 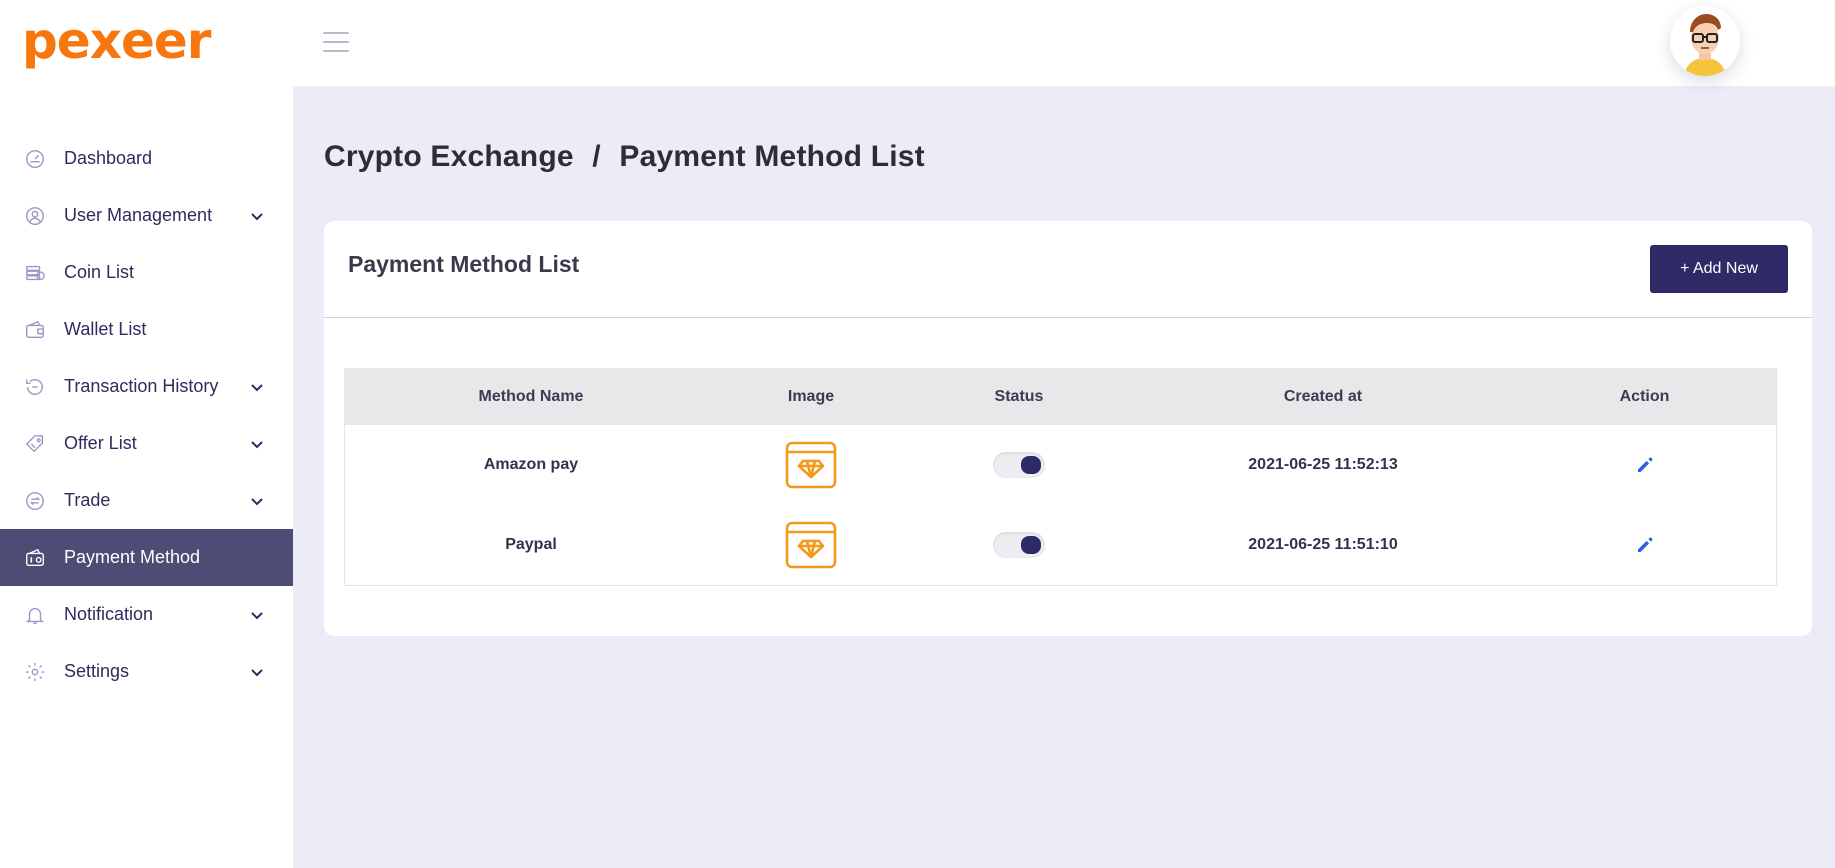 What do you see at coordinates (108, 158) in the screenshot?
I see `sidebar-item-label: Dashboard` at bounding box center [108, 158].